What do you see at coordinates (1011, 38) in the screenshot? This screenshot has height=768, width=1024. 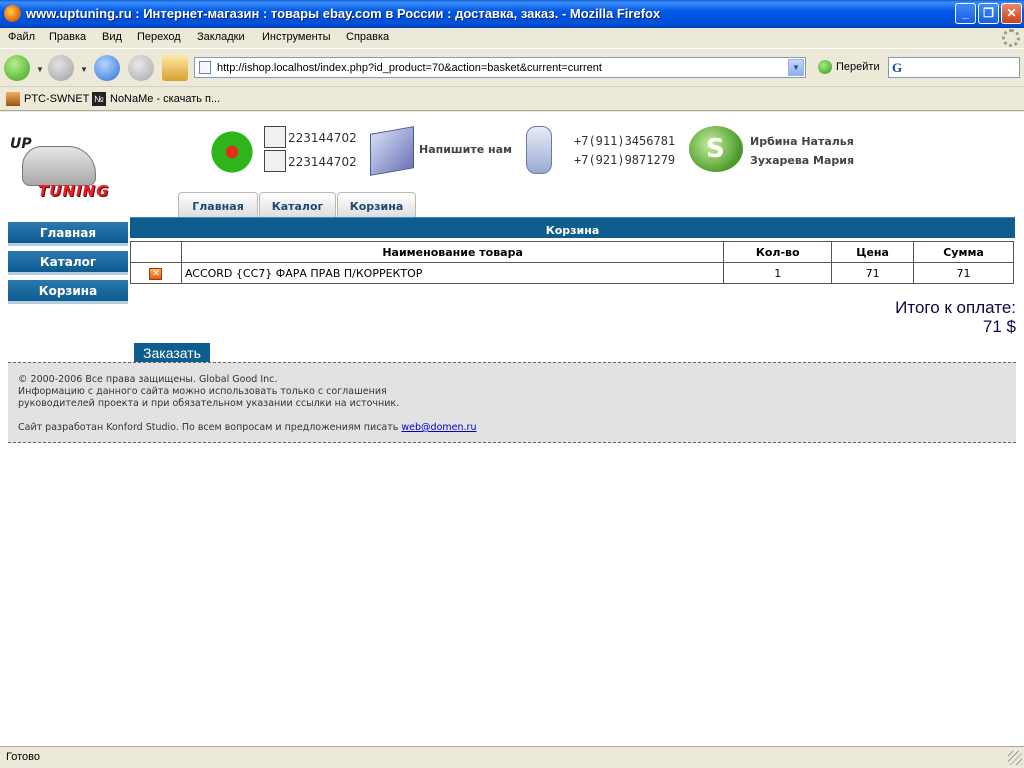 I see `throbber-icon` at bounding box center [1011, 38].